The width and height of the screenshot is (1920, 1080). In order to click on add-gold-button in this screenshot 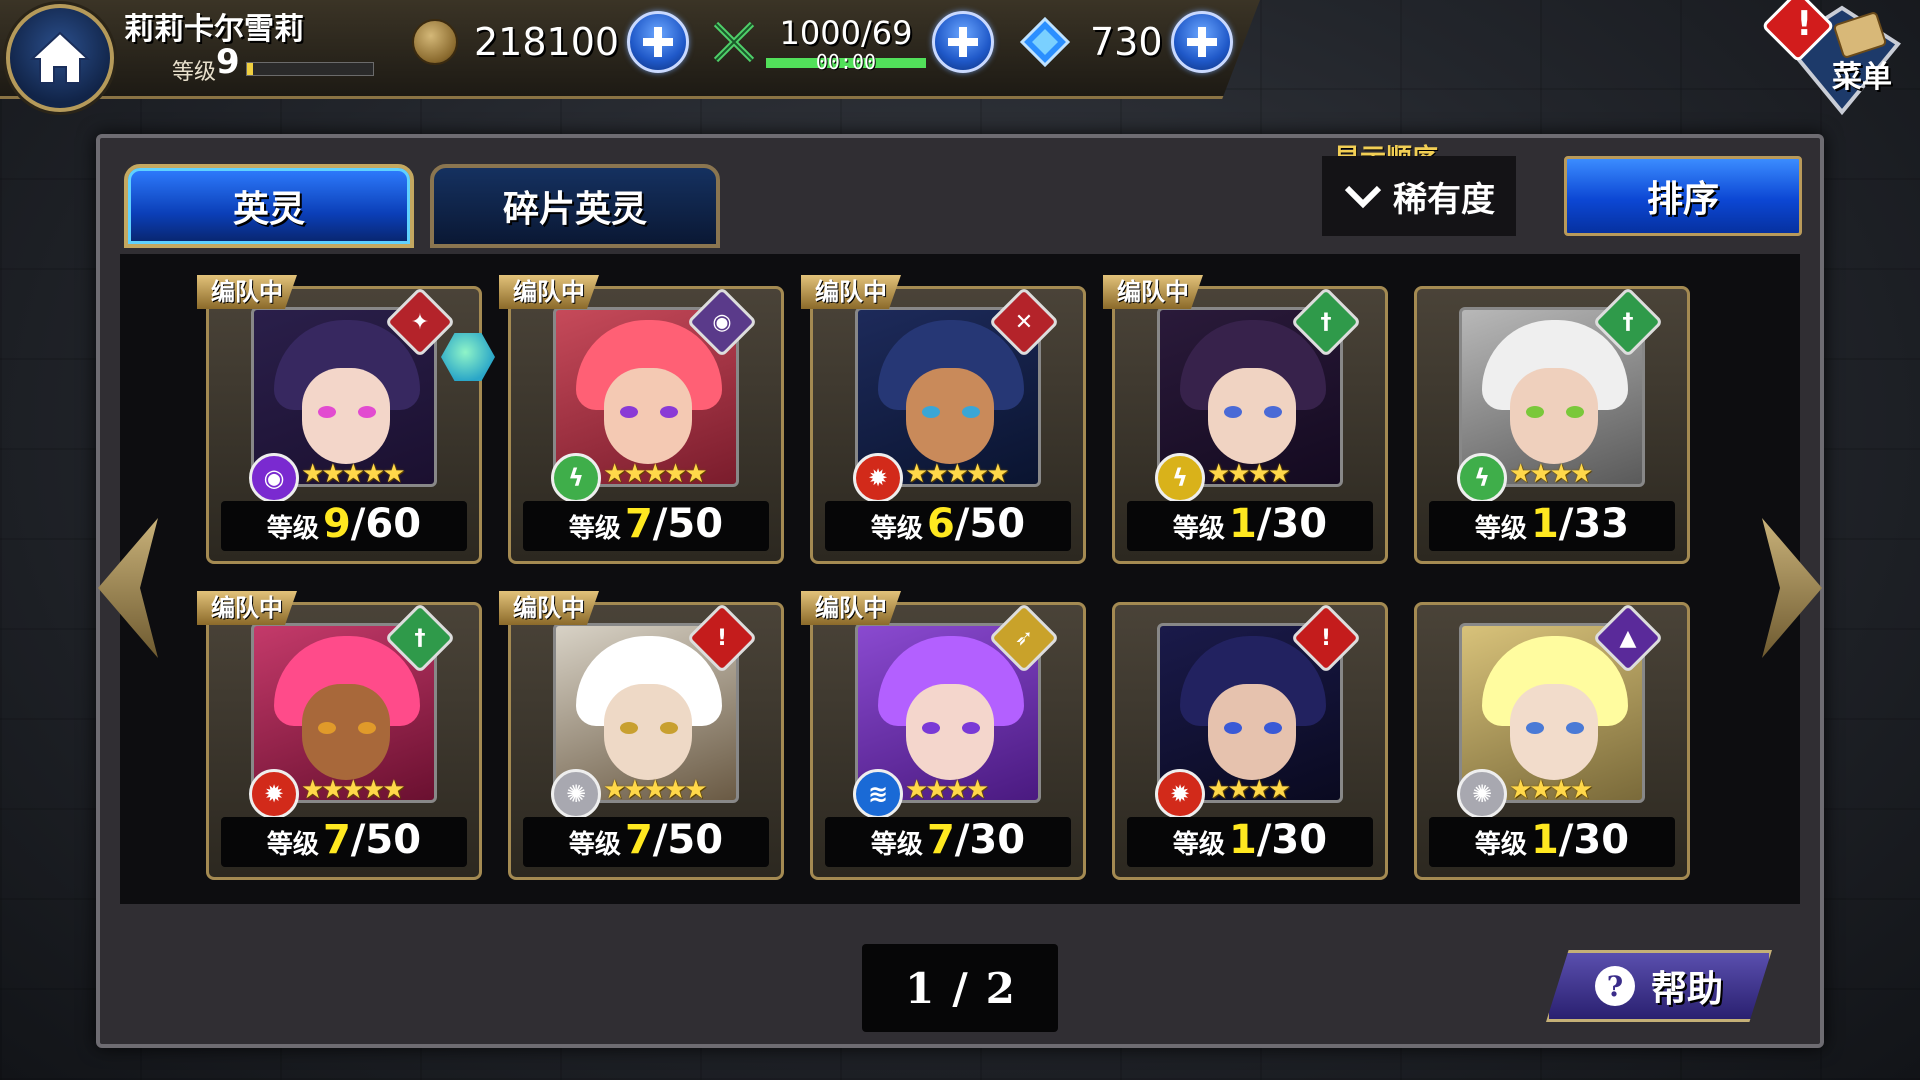, I will do `click(658, 42)`.